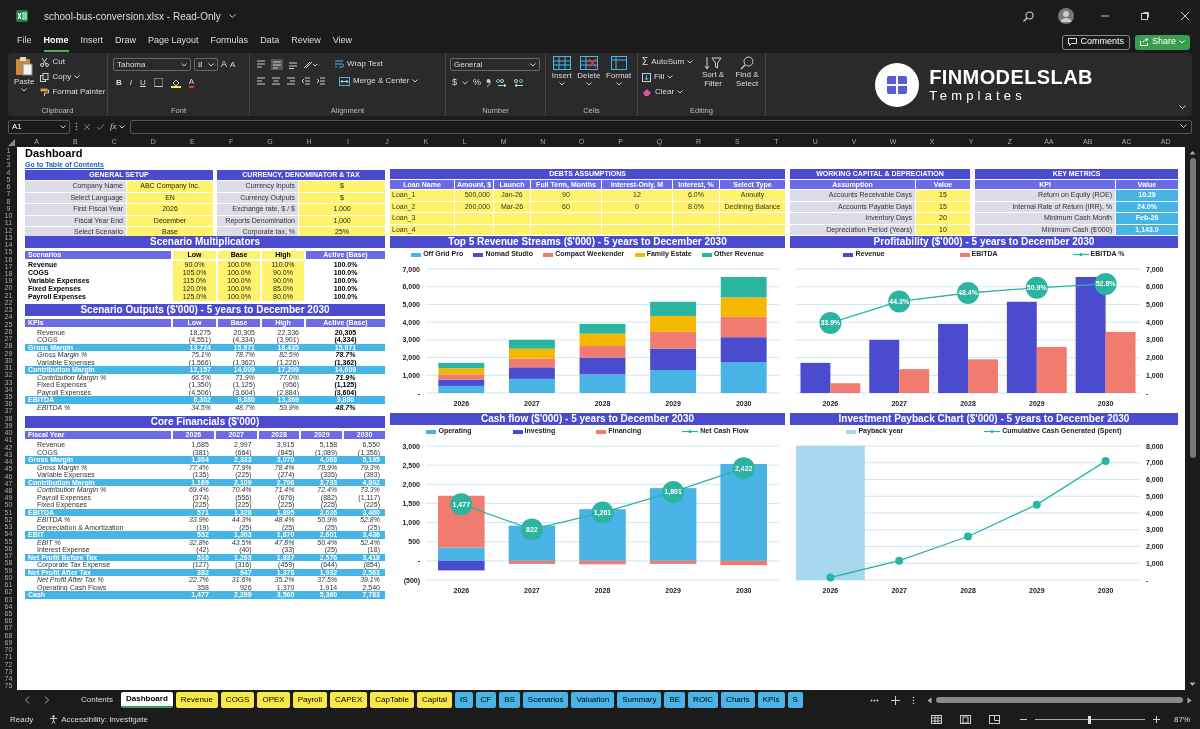  Describe the element at coordinates (104, 719) in the screenshot. I see `accessibility-status: Accessibility: Investigate` at that location.